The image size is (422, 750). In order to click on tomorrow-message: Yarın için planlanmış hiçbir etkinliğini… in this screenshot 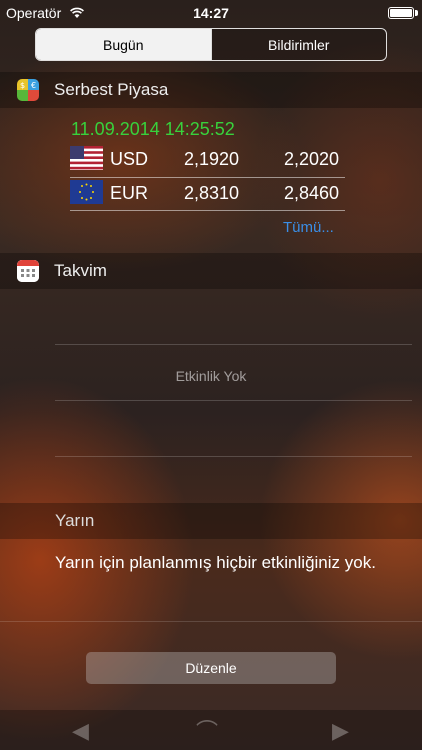, I will do `click(215, 562)`.